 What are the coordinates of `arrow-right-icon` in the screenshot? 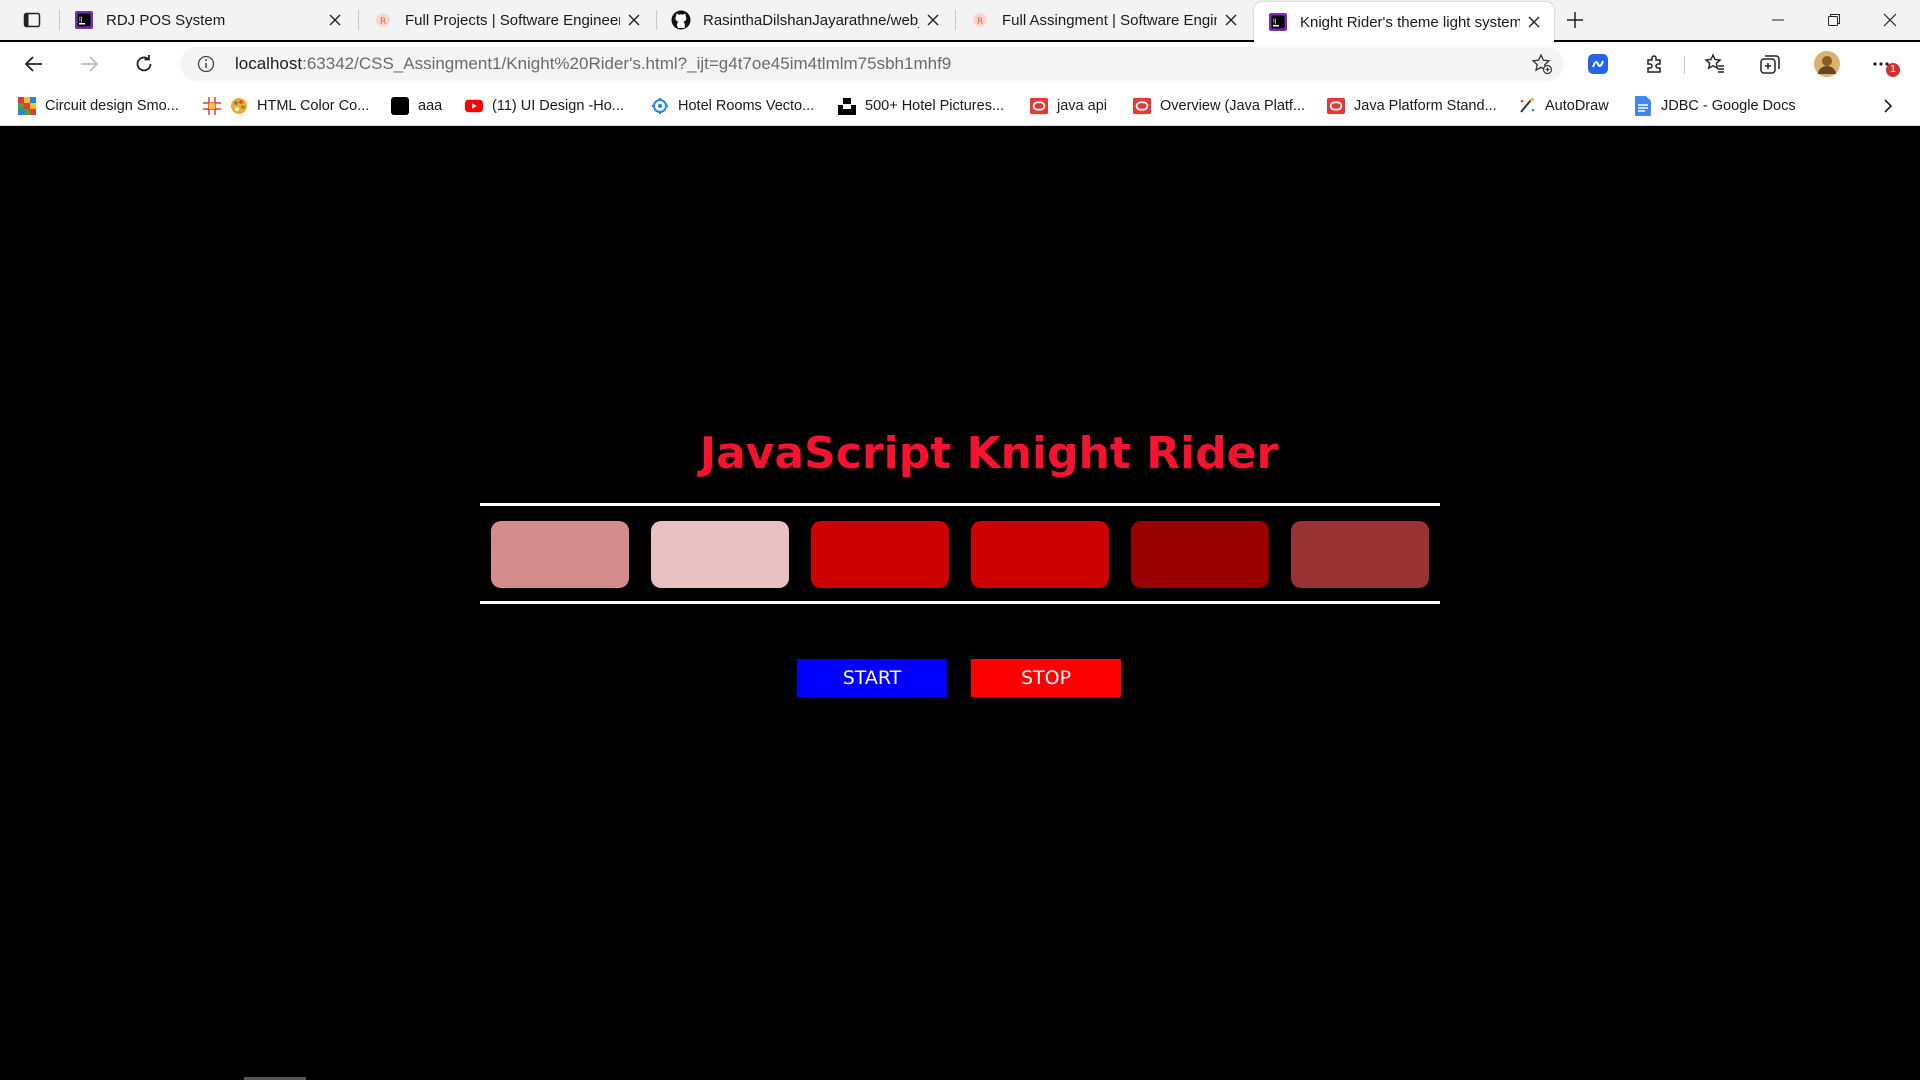 It's located at (90, 64).